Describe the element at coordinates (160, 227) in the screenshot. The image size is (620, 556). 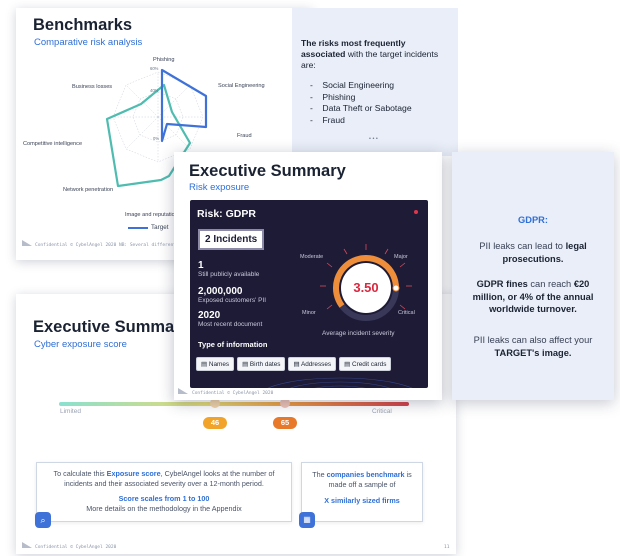
I see `legend-target-label: Target` at that location.